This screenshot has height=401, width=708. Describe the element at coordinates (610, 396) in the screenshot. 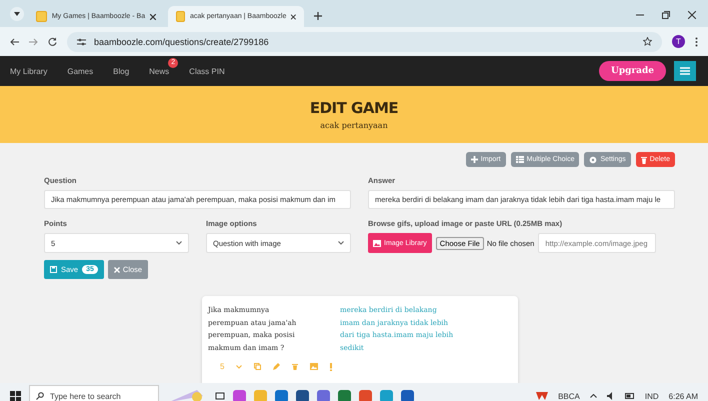

I see `speaker-icon` at that location.